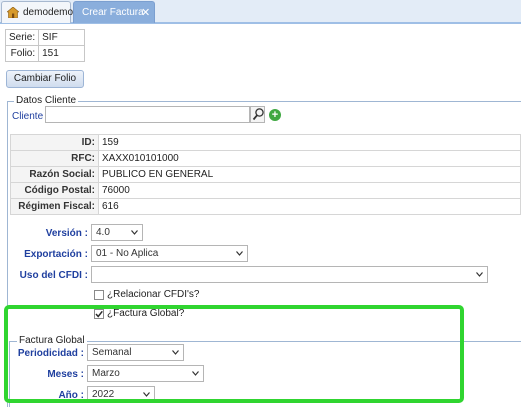  I want to click on relacionar-cfdi-label: ¿Relacionar CFDI's?, so click(153, 294).